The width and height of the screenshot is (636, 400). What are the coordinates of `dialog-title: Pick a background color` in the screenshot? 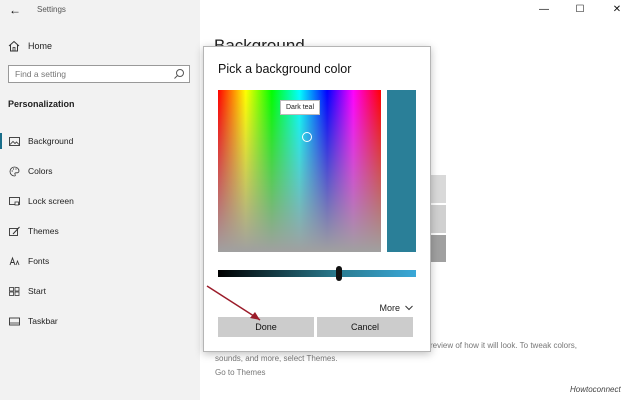 It's located at (285, 69).